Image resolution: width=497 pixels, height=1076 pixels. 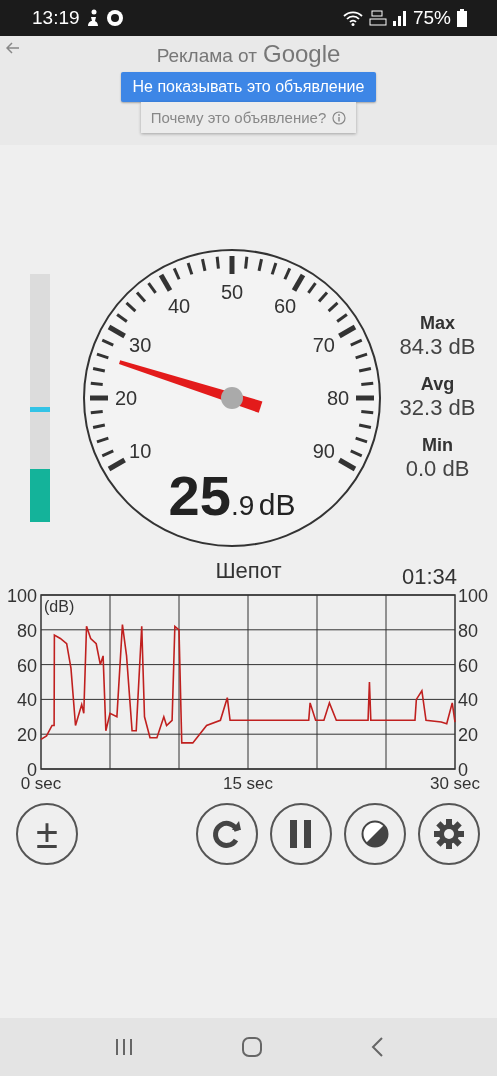 What do you see at coordinates (285, 305) in the screenshot?
I see `scale-label: 60` at bounding box center [285, 305].